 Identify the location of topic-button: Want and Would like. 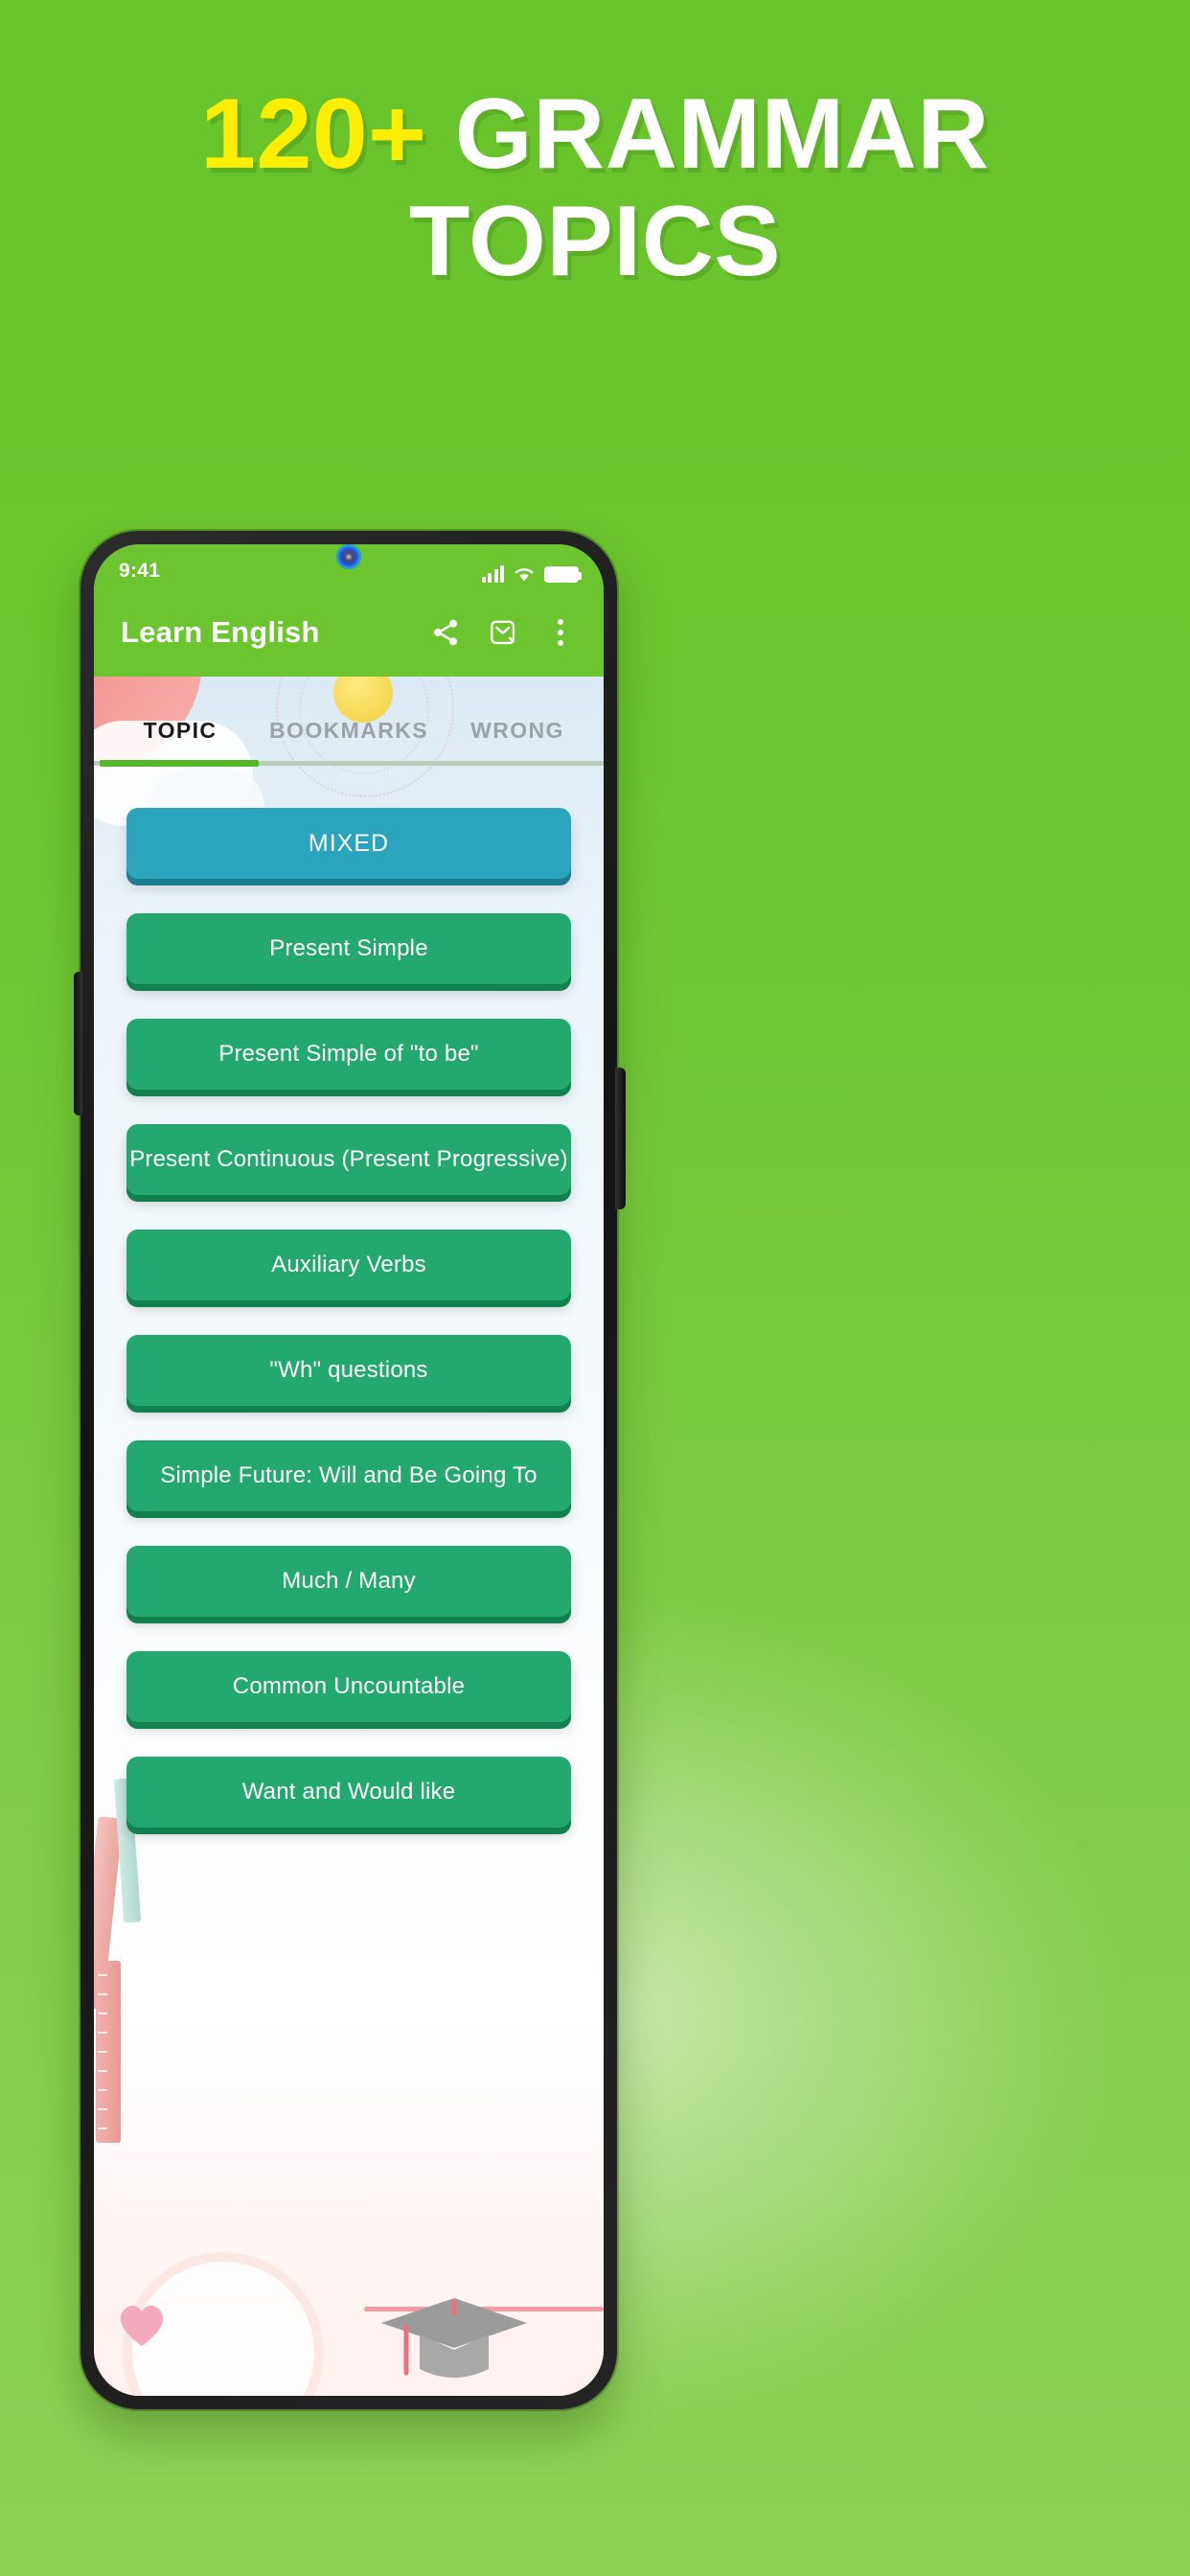
(349, 1792).